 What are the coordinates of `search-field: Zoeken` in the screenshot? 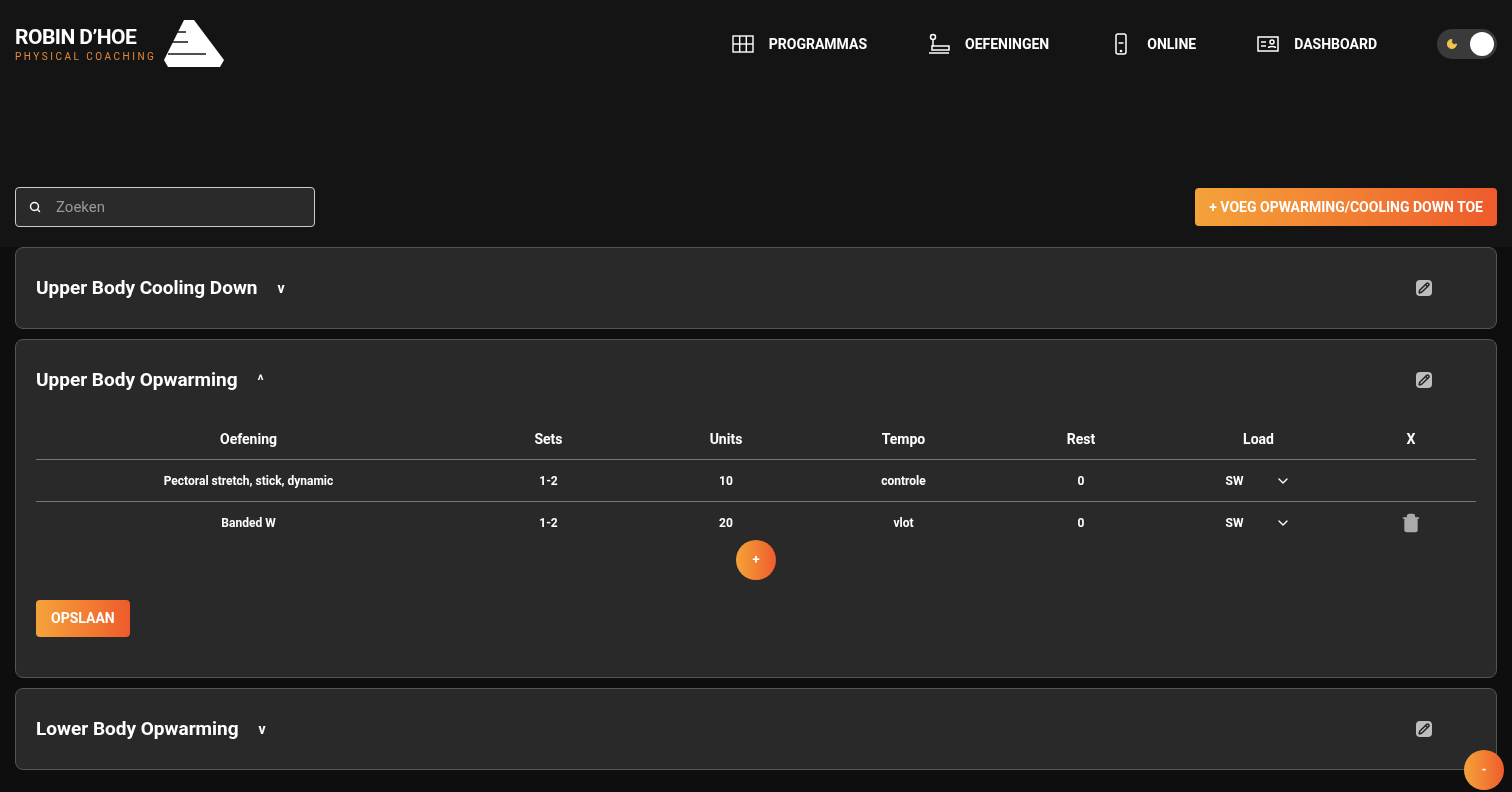 It's located at (165, 207).